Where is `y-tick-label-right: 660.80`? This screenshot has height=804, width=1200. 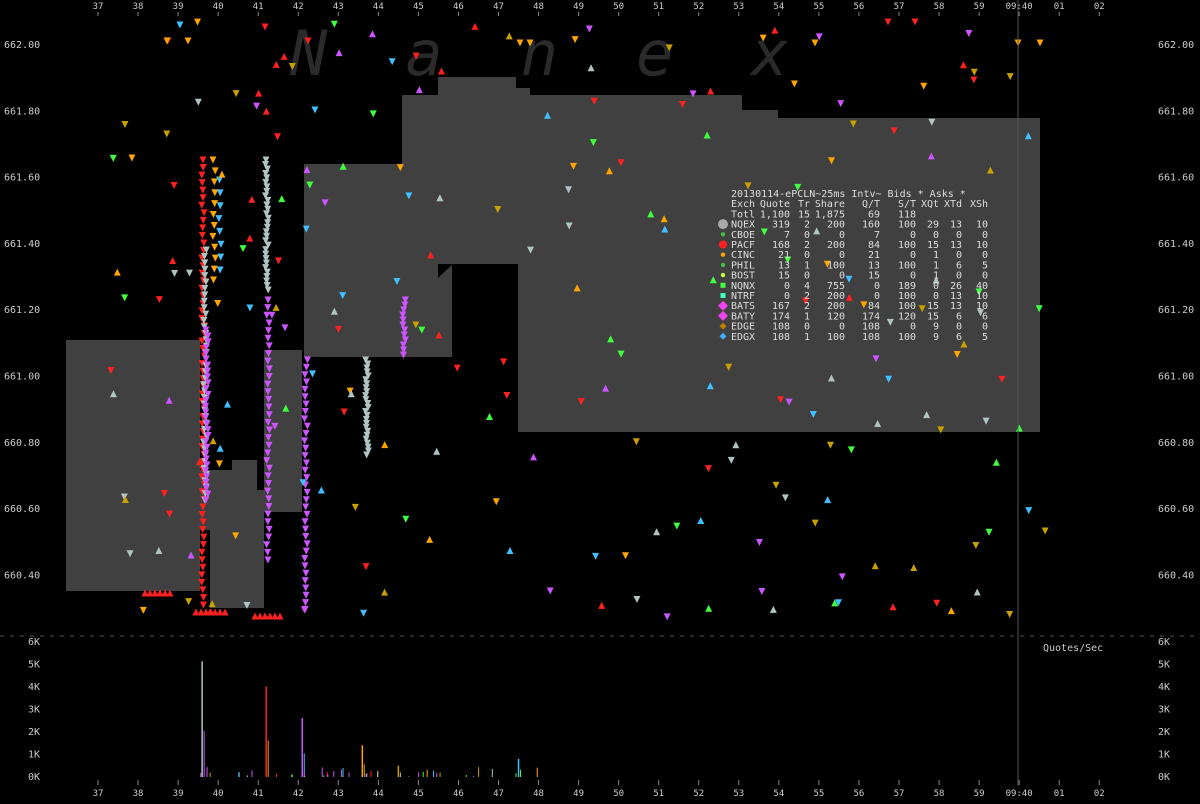
y-tick-label-right: 660.80 is located at coordinates (1176, 443).